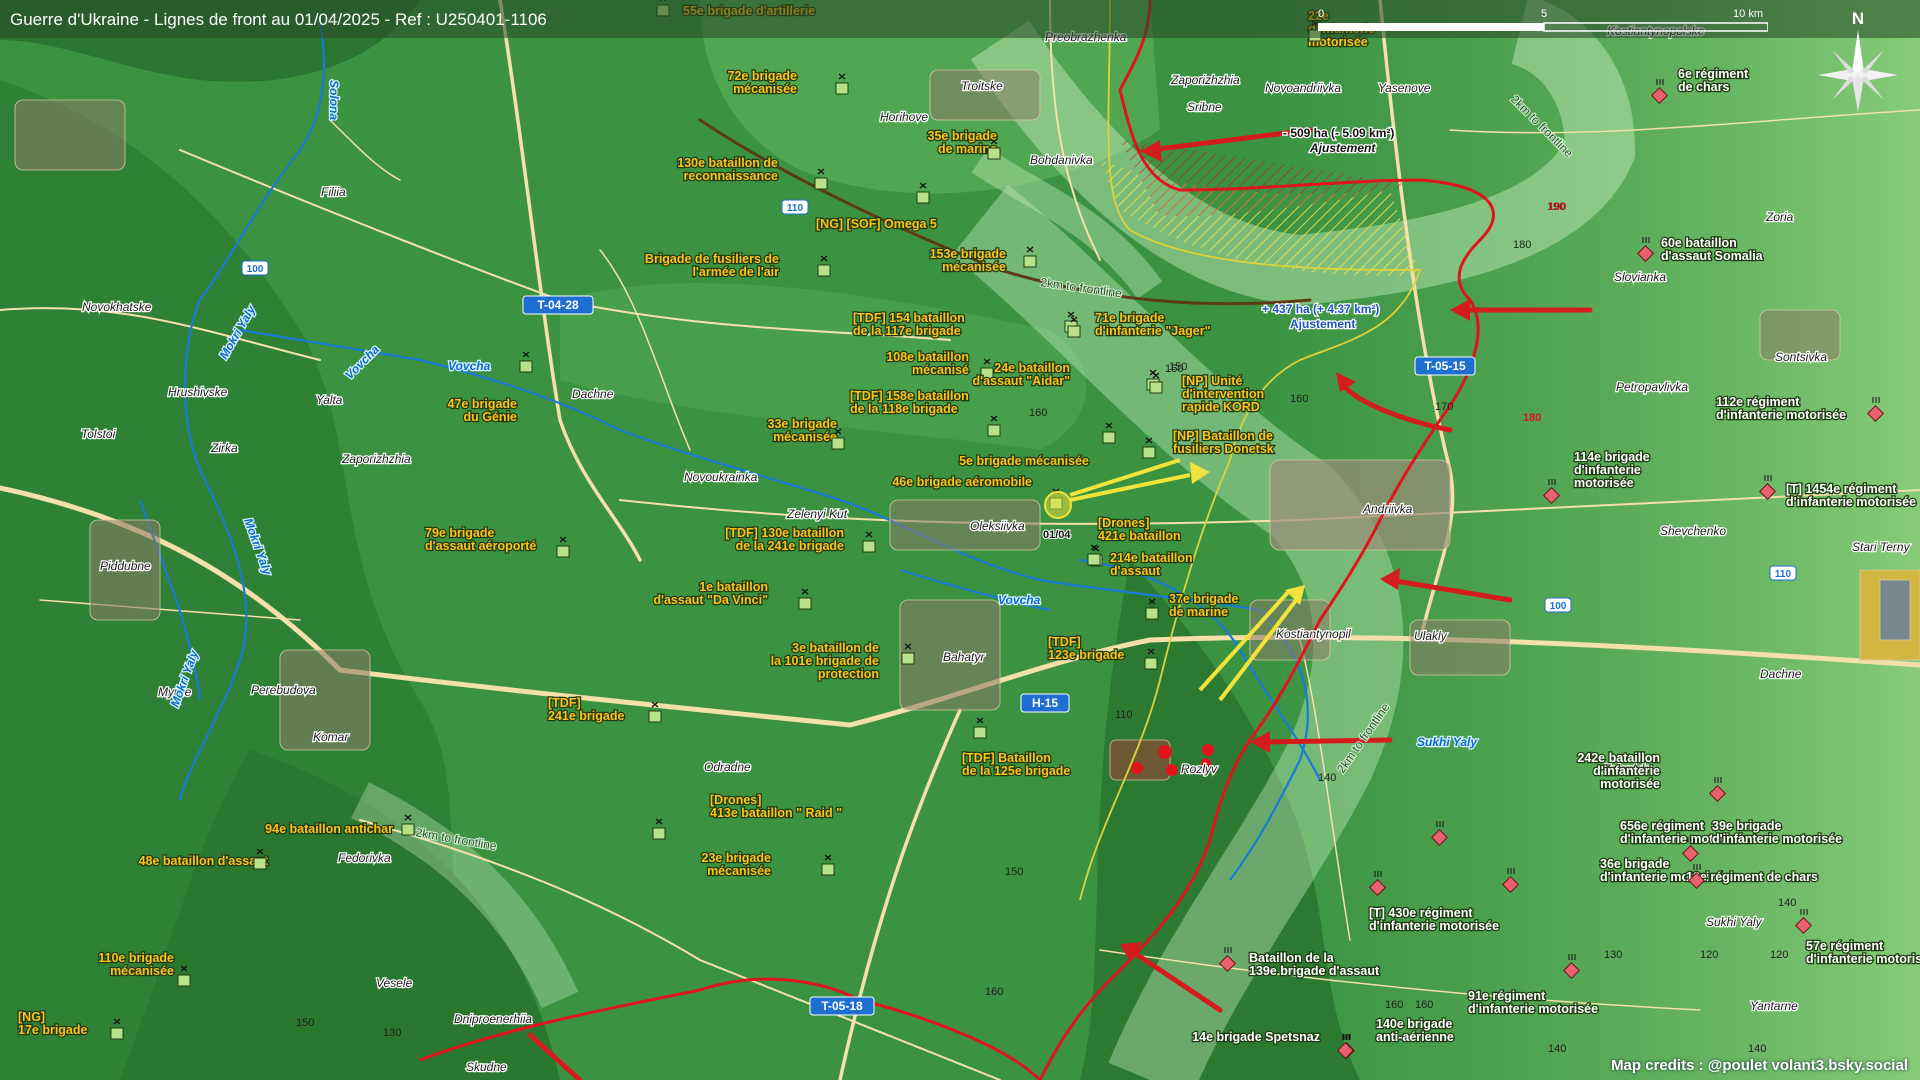 Image resolution: width=1920 pixels, height=1080 pixels. What do you see at coordinates (329, 829) in the screenshot?
I see `ua-unit-label: 94e bataillon antichar` at bounding box center [329, 829].